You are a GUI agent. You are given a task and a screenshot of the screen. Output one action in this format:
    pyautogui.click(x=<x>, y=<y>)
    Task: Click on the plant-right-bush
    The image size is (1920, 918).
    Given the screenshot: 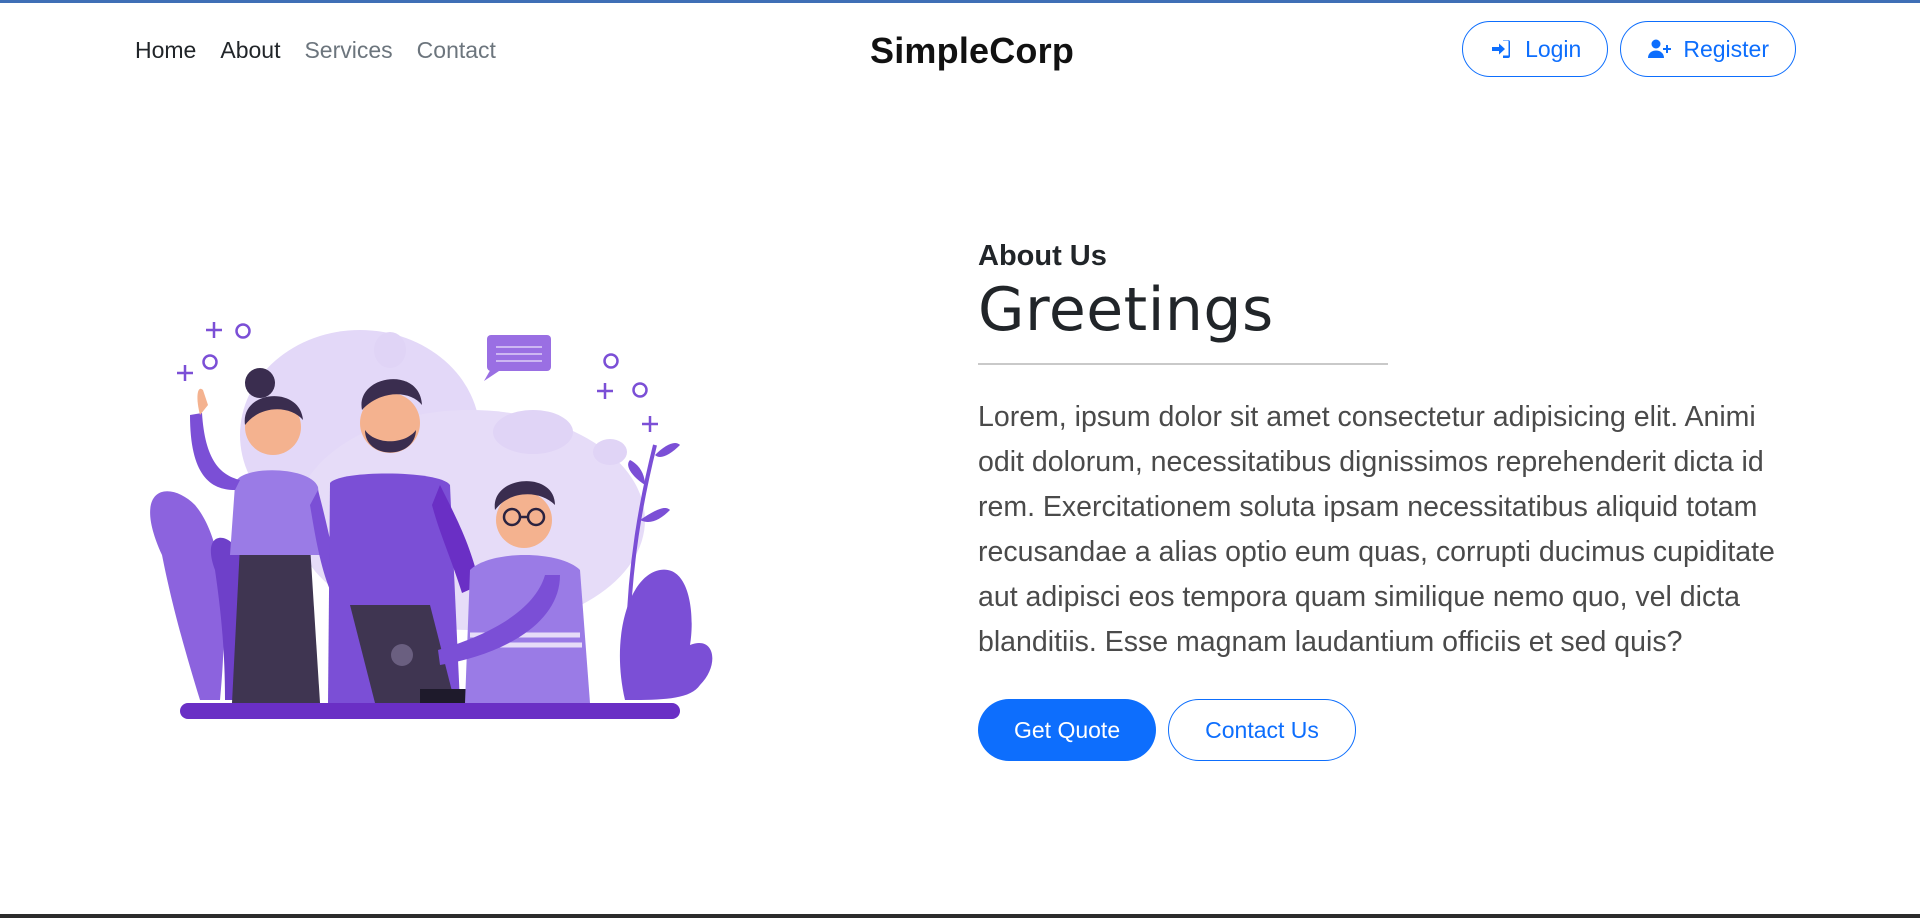 What is the action you would take?
    pyautogui.click(x=666, y=634)
    